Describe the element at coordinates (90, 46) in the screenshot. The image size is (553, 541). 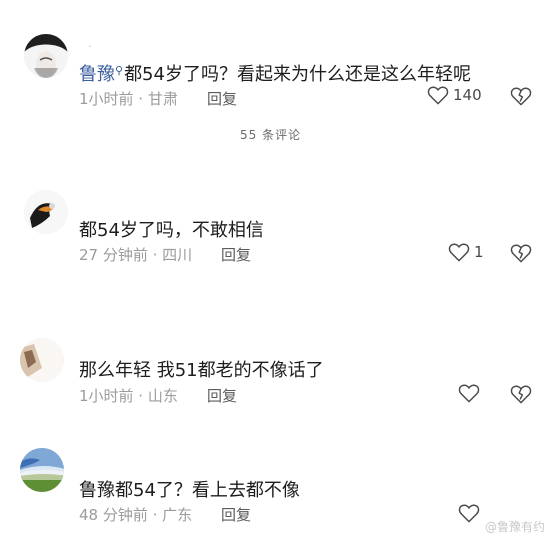
I see `username: ·` at that location.